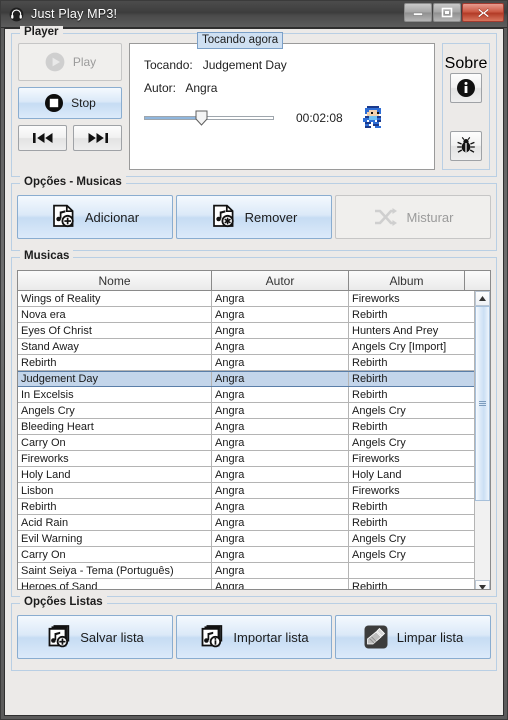 This screenshot has width=508, height=720. I want to click on progress-slider, so click(209, 118).